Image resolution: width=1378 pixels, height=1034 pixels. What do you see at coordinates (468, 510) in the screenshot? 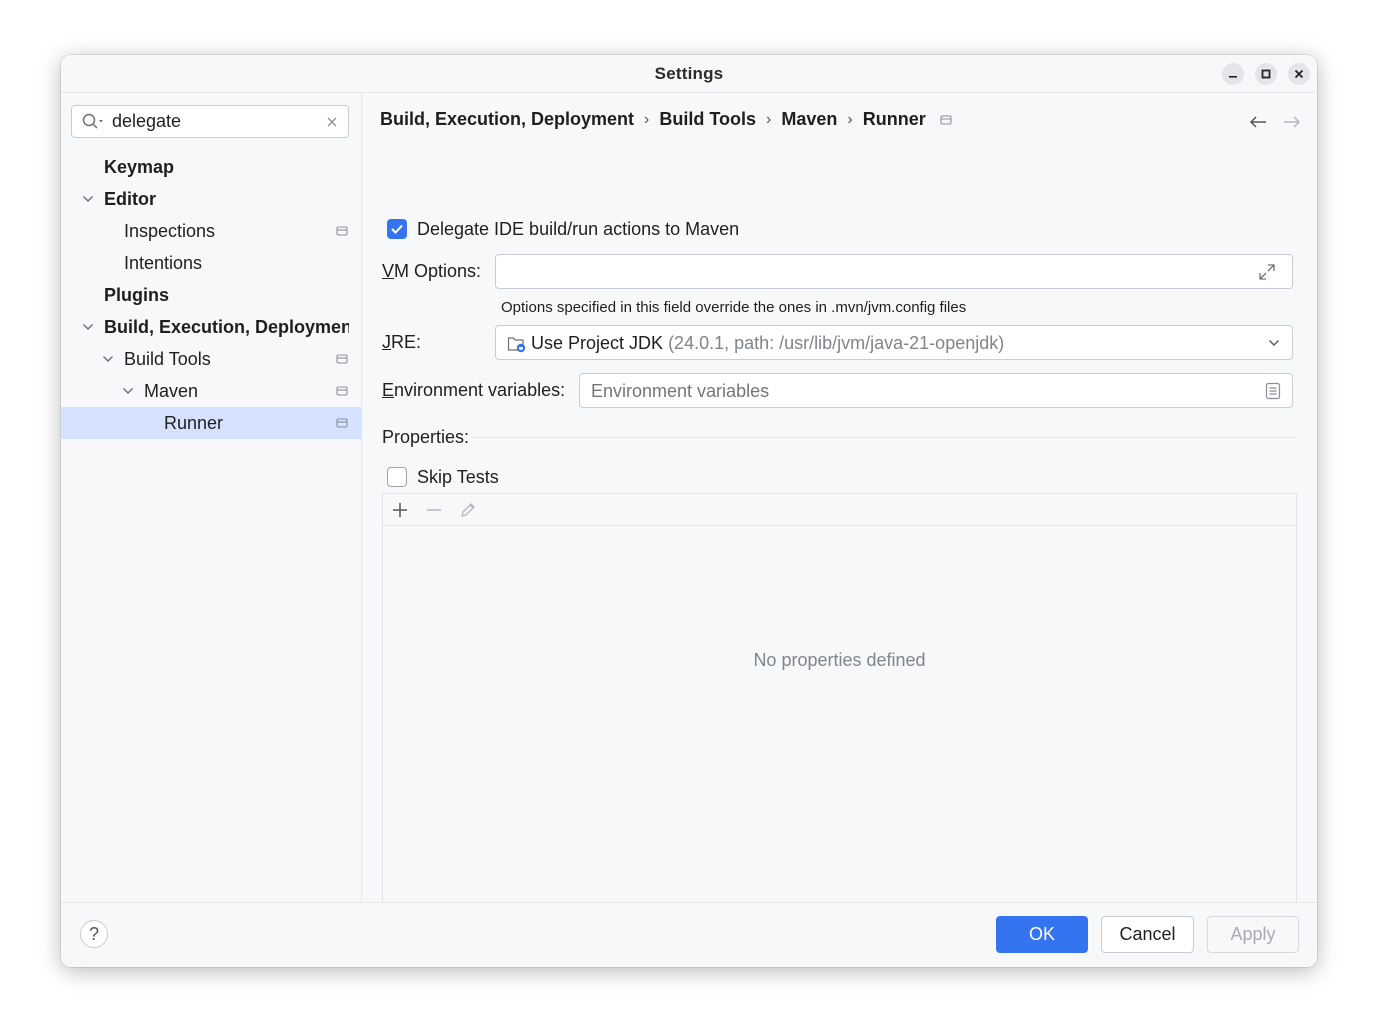
I see `edit-icon` at bounding box center [468, 510].